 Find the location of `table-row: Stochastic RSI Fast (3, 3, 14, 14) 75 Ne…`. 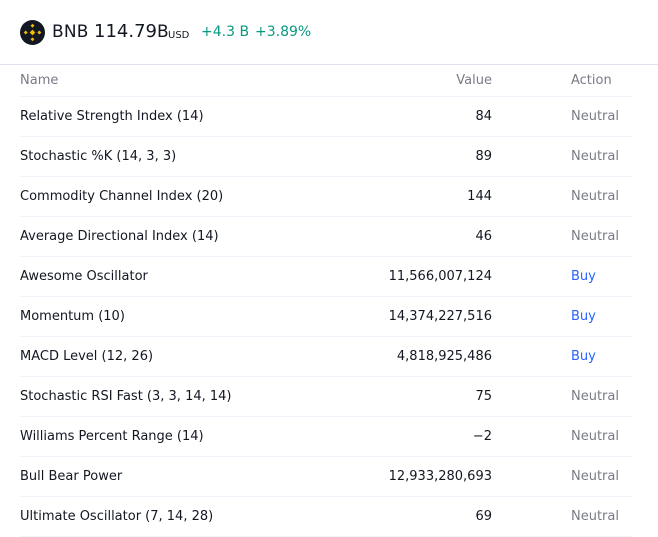

table-row: Stochastic RSI Fast (3, 3, 14, 14) 75 Ne… is located at coordinates (326, 396).